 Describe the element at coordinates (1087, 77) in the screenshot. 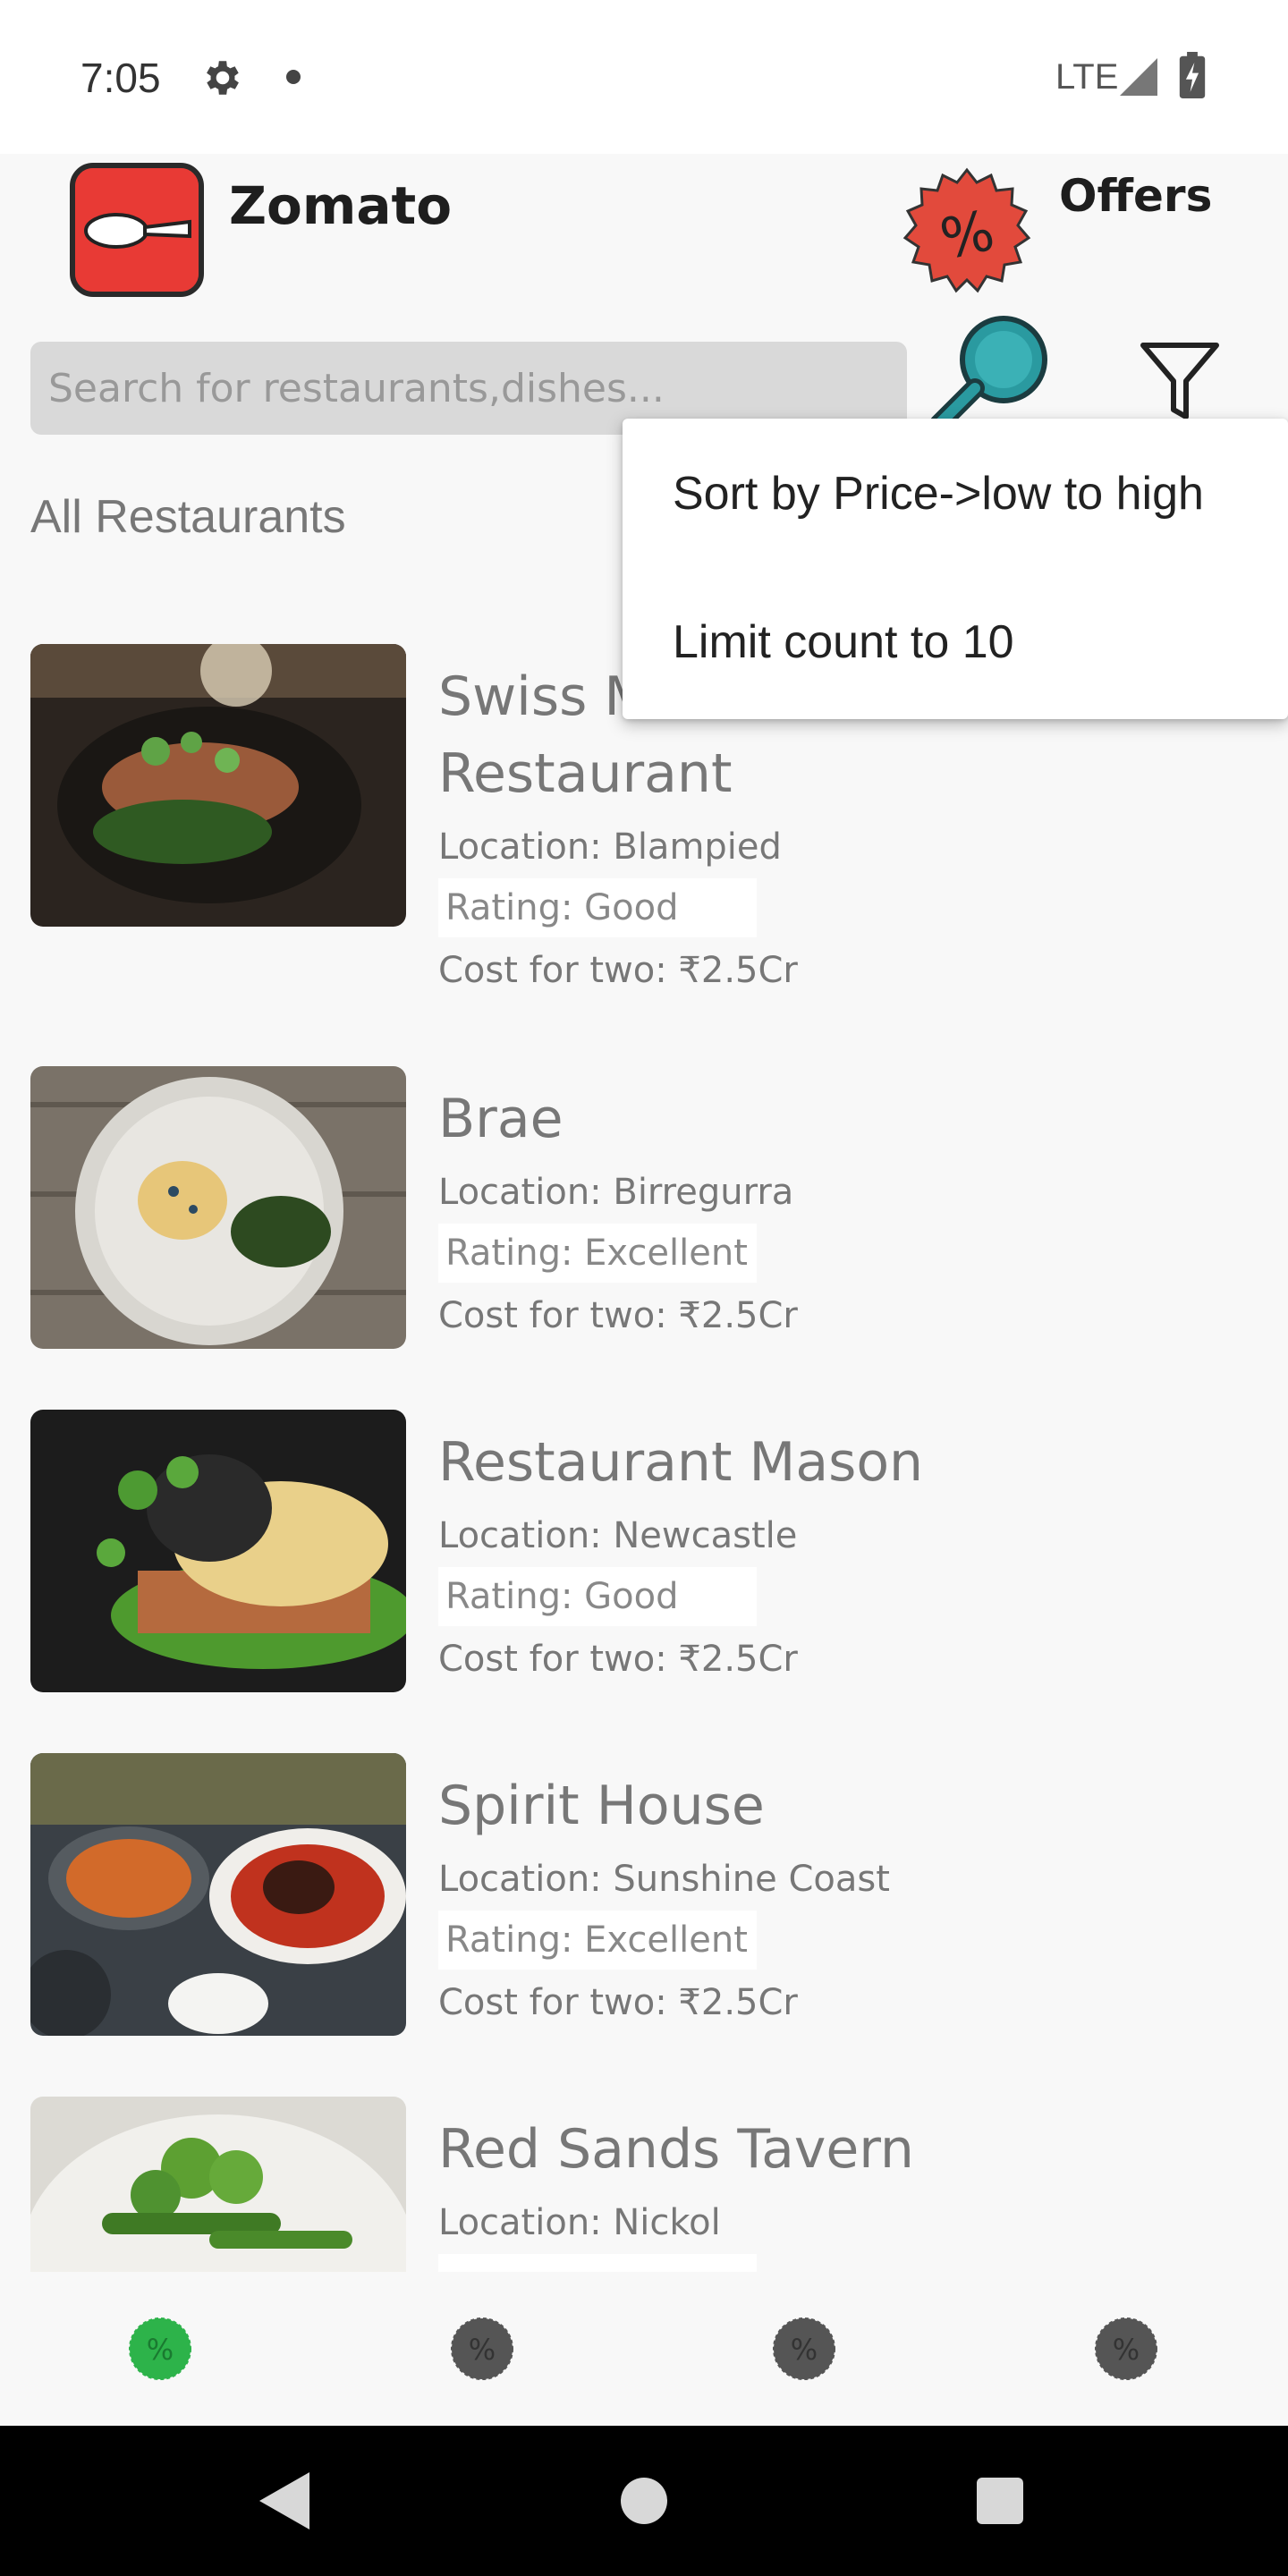

I see `network-type: LTE` at that location.